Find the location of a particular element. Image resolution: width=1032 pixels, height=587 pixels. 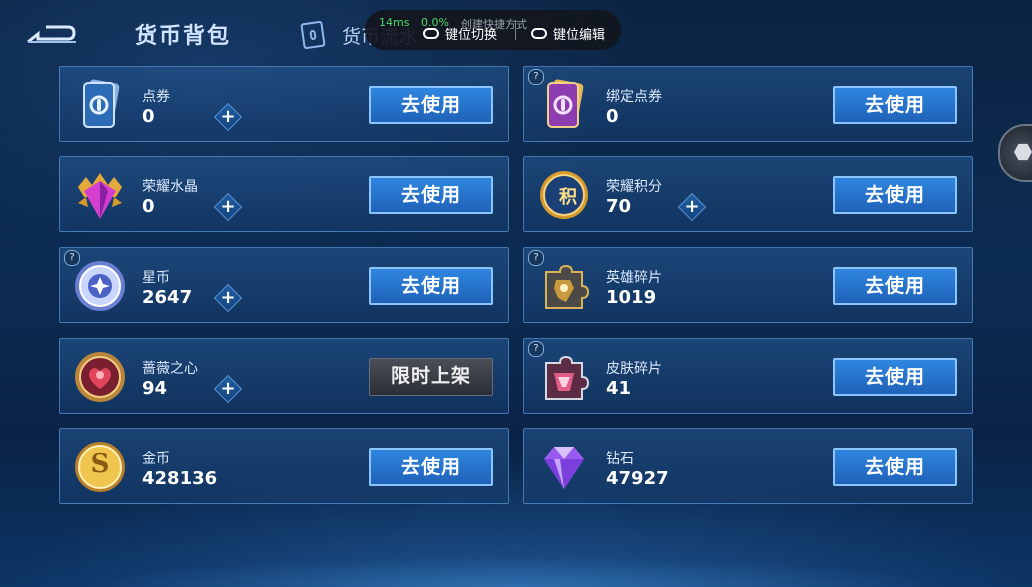

overlay-divider is located at coordinates (515, 30).